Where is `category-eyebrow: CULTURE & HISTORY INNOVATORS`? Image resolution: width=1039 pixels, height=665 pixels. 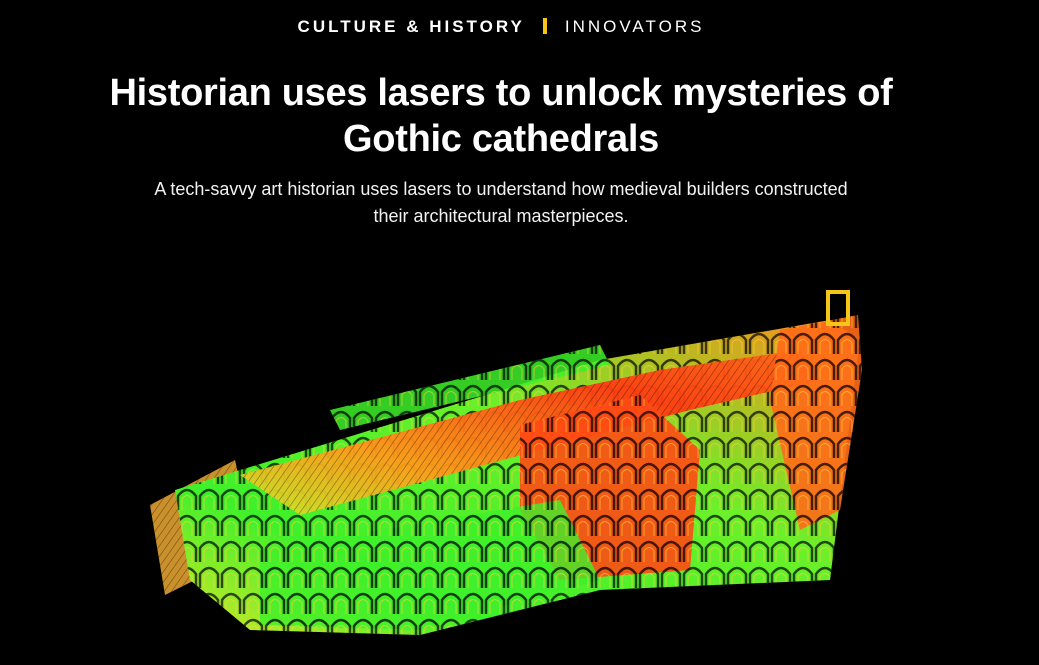 category-eyebrow: CULTURE & HISTORY INNOVATORS is located at coordinates (501, 27).